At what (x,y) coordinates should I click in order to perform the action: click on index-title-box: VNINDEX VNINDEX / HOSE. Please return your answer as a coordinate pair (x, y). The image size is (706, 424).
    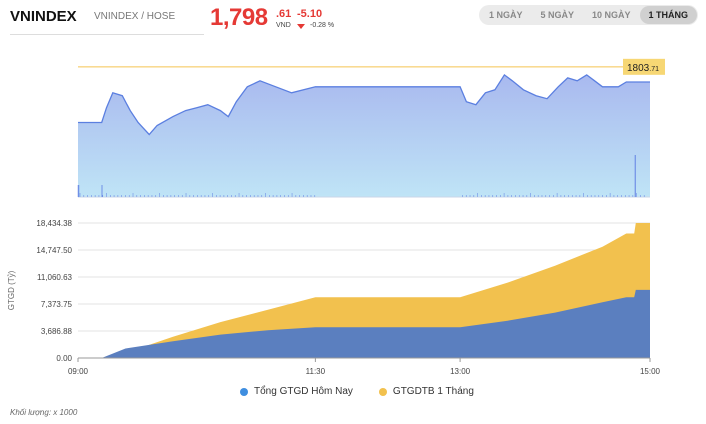
    Looking at the image, I should click on (107, 21).